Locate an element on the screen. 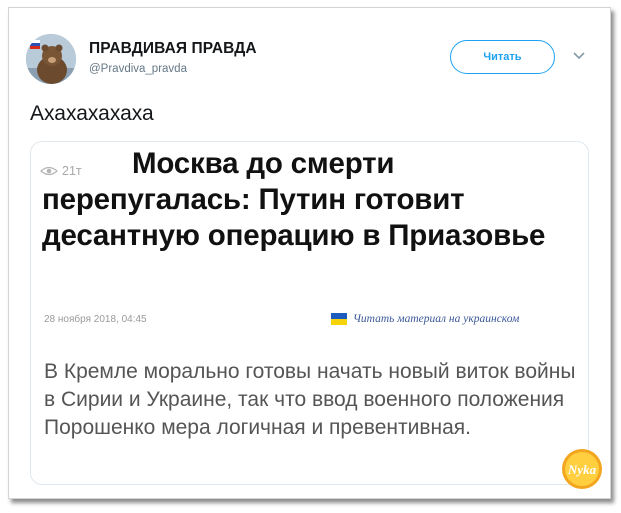 This screenshot has height=513, width=621. translate-link: Читать материал на украинском is located at coordinates (425, 319).